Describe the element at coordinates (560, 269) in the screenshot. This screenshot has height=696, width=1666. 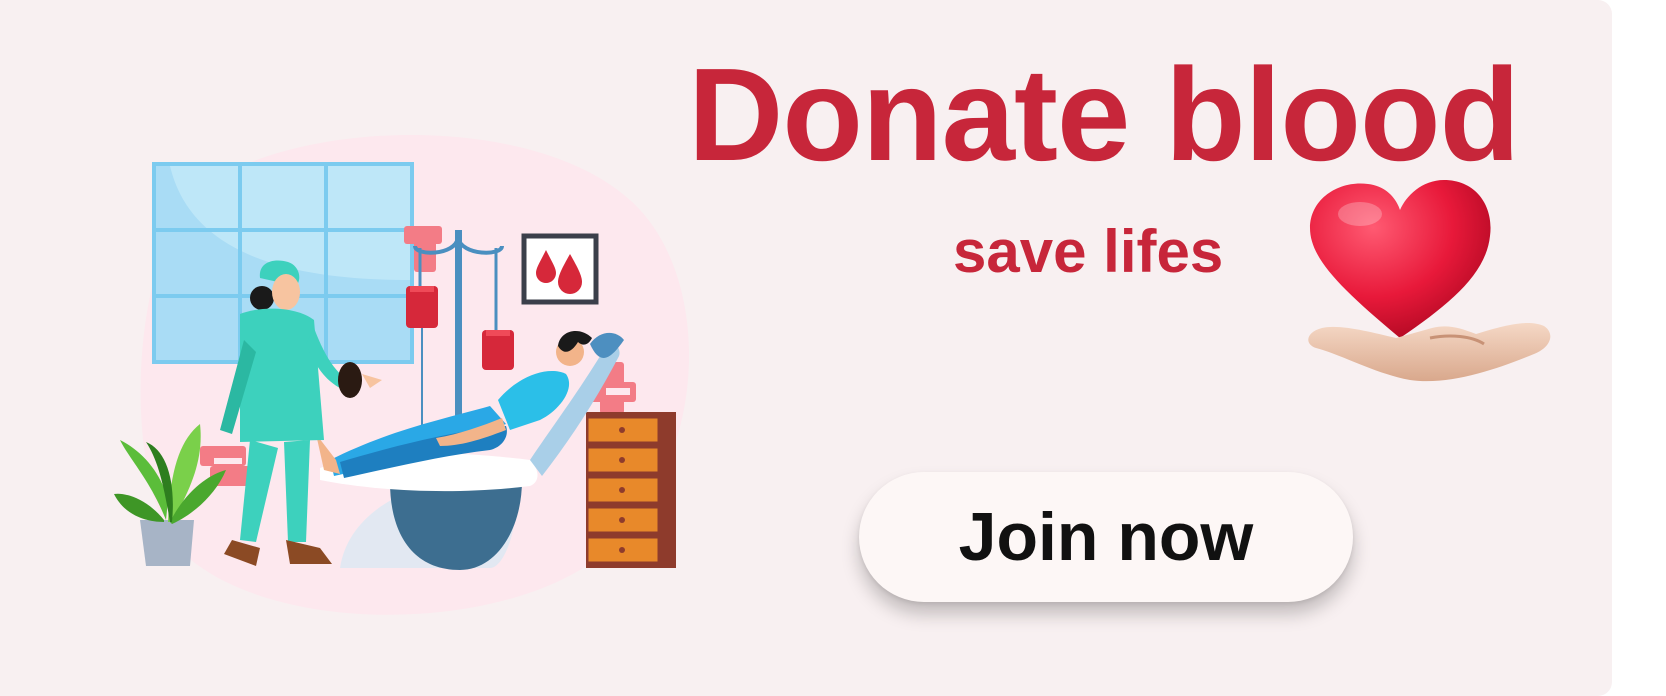
I see `blood-drops-icon` at that location.